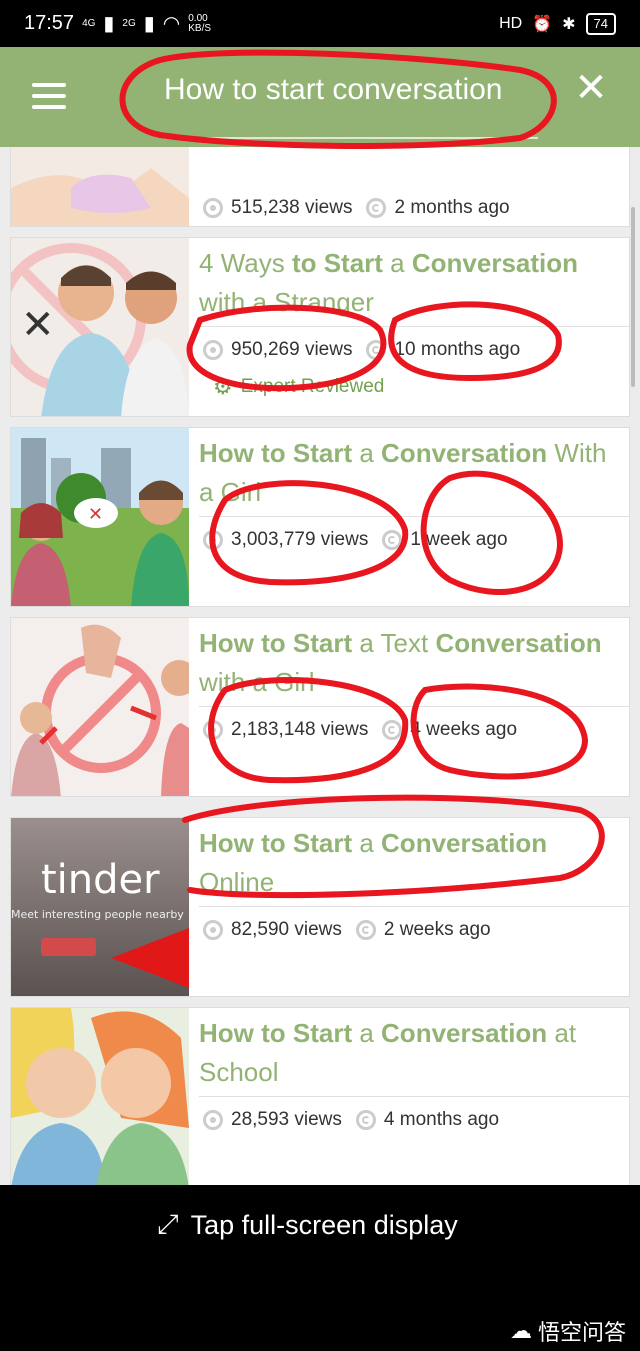 Image resolution: width=640 pixels, height=1351 pixels. Describe the element at coordinates (591, 88) in the screenshot. I see `close-icon: ✕` at that location.